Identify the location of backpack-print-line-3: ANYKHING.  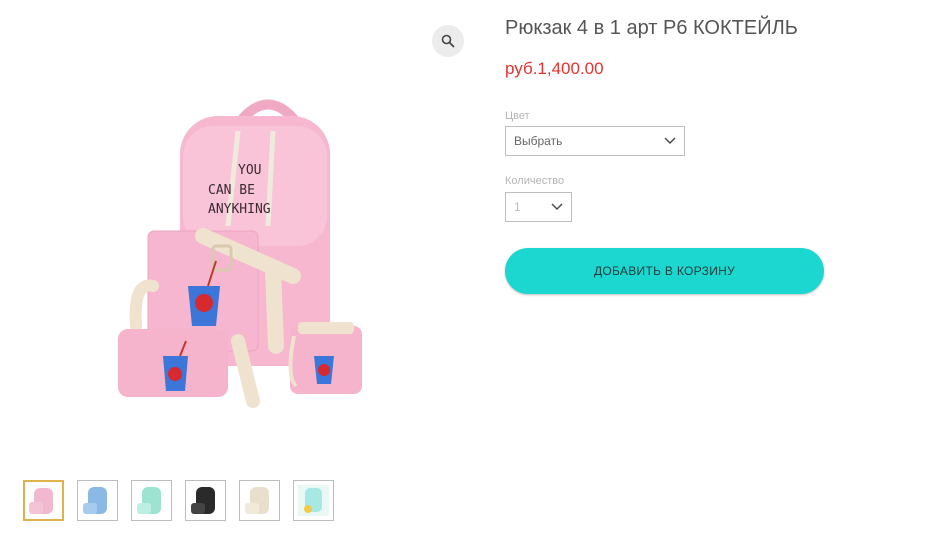
(239, 209).